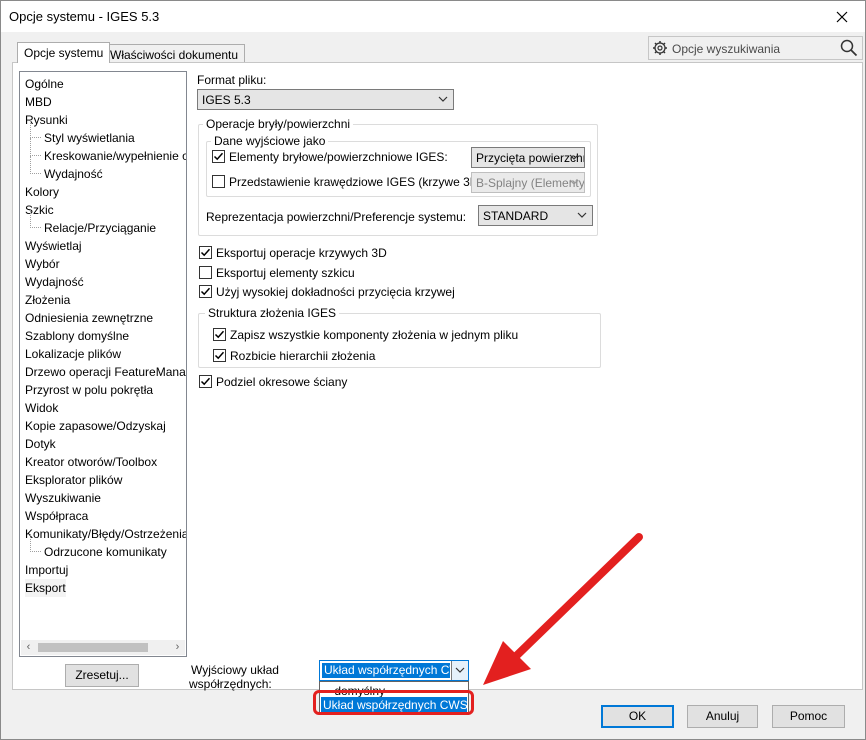  Describe the element at coordinates (42, 192) in the screenshot. I see `tree-item: Kolory` at that location.